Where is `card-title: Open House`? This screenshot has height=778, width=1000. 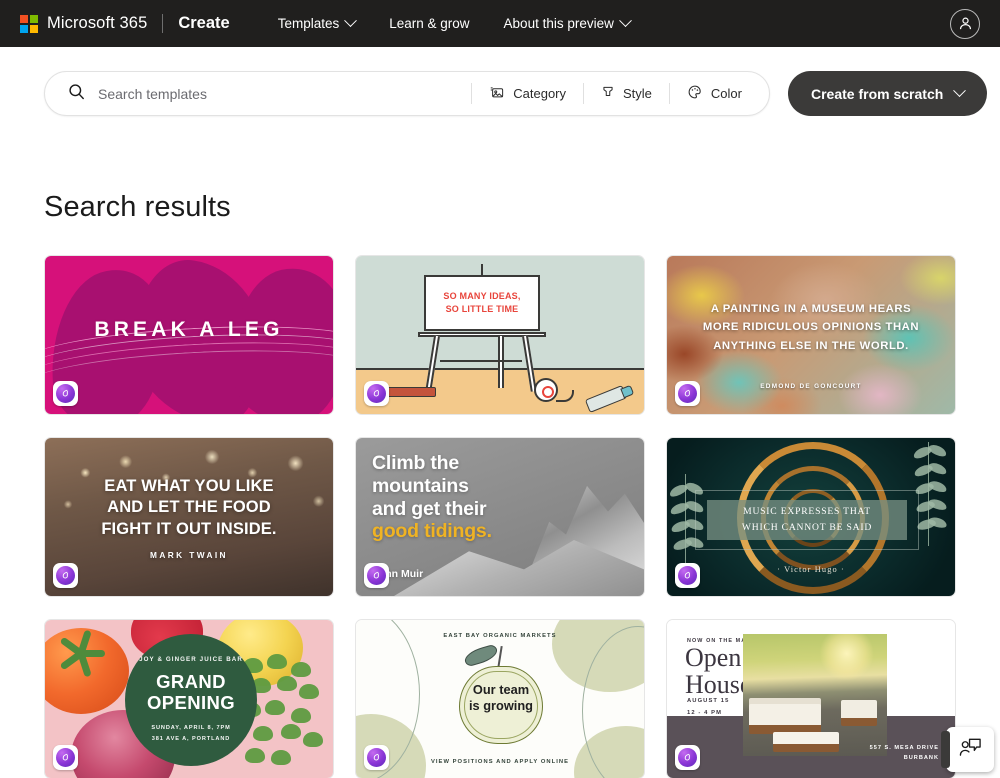 card-title: Open House is located at coordinates (718, 671).